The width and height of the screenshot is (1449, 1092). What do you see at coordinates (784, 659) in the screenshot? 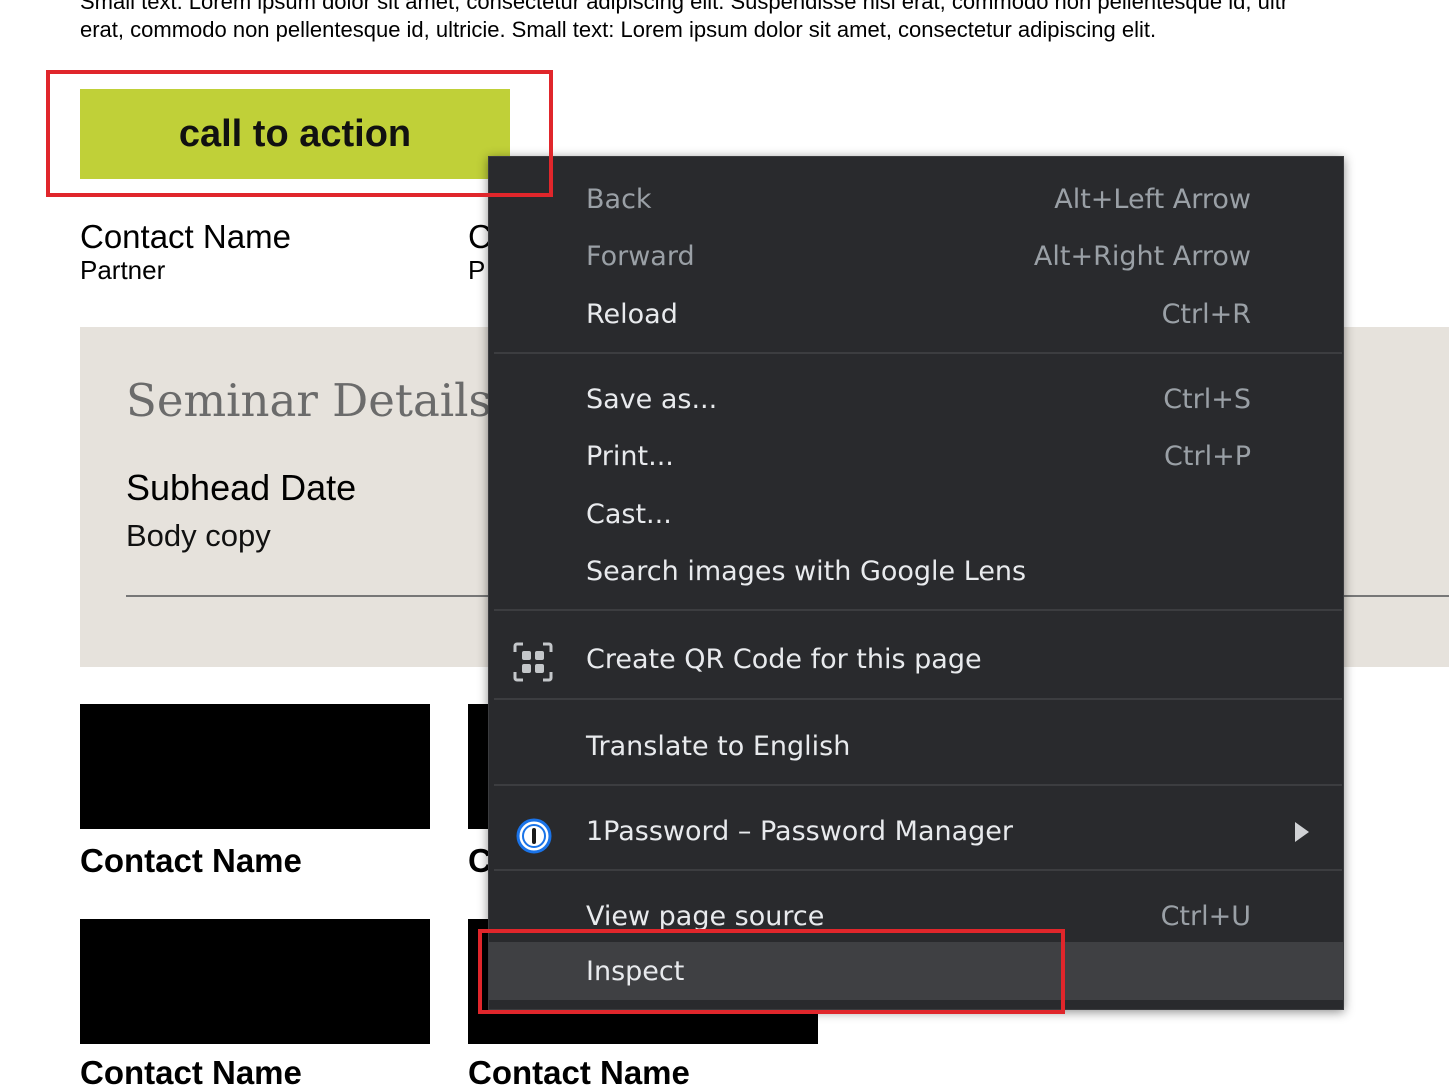
I see `menu-item-label: Create QR Code for this page` at bounding box center [784, 659].